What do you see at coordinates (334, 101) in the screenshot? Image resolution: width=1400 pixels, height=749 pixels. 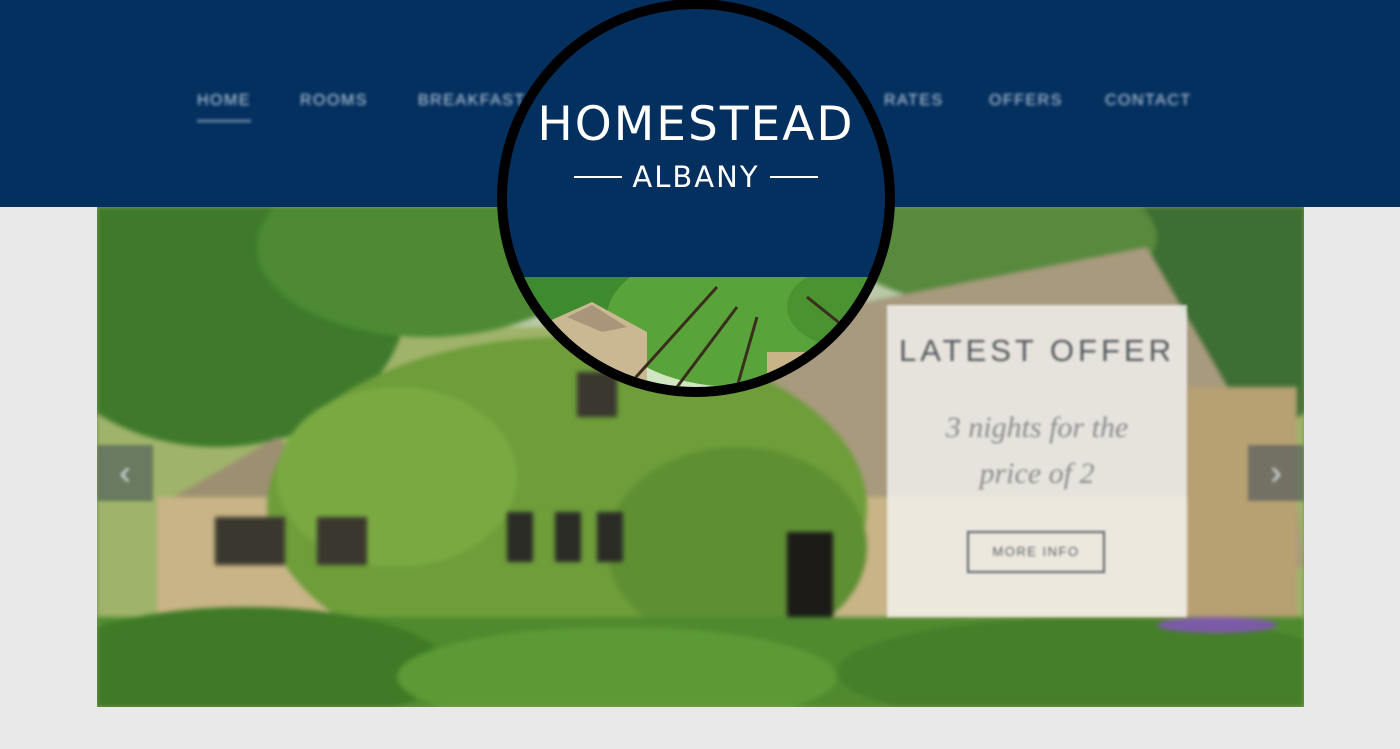 I see `nav-item-rooms: ROOMS` at bounding box center [334, 101].